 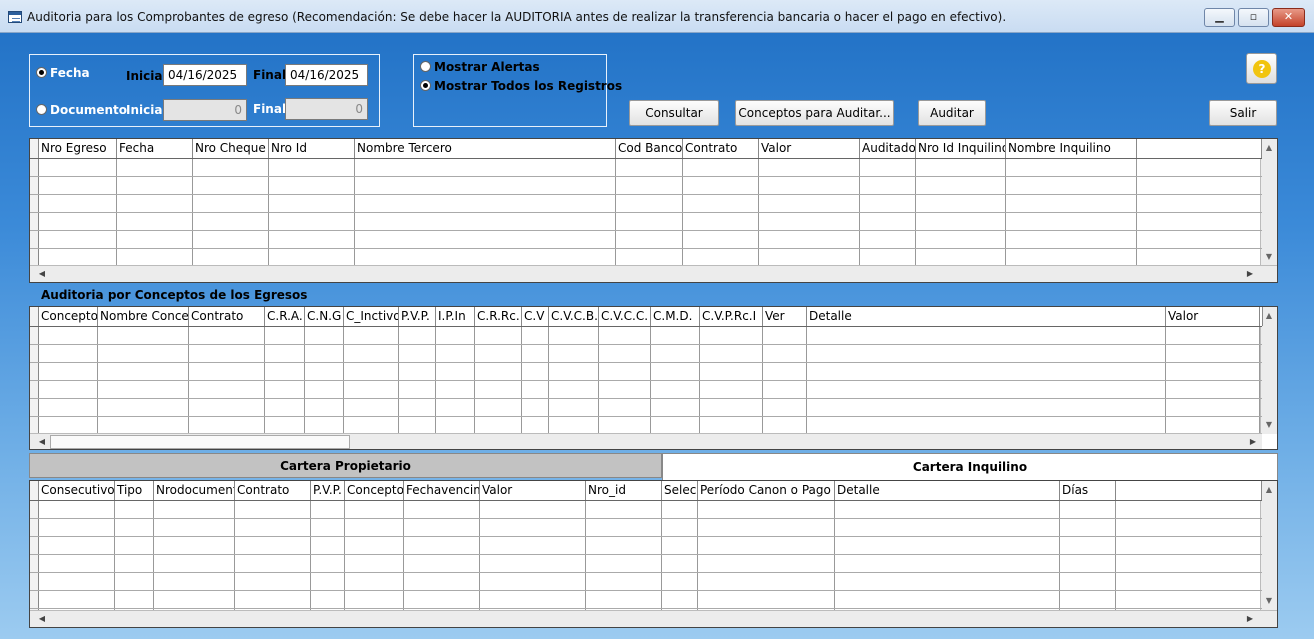 What do you see at coordinates (326, 109) in the screenshot?
I see `doc-final-input: 0` at bounding box center [326, 109].